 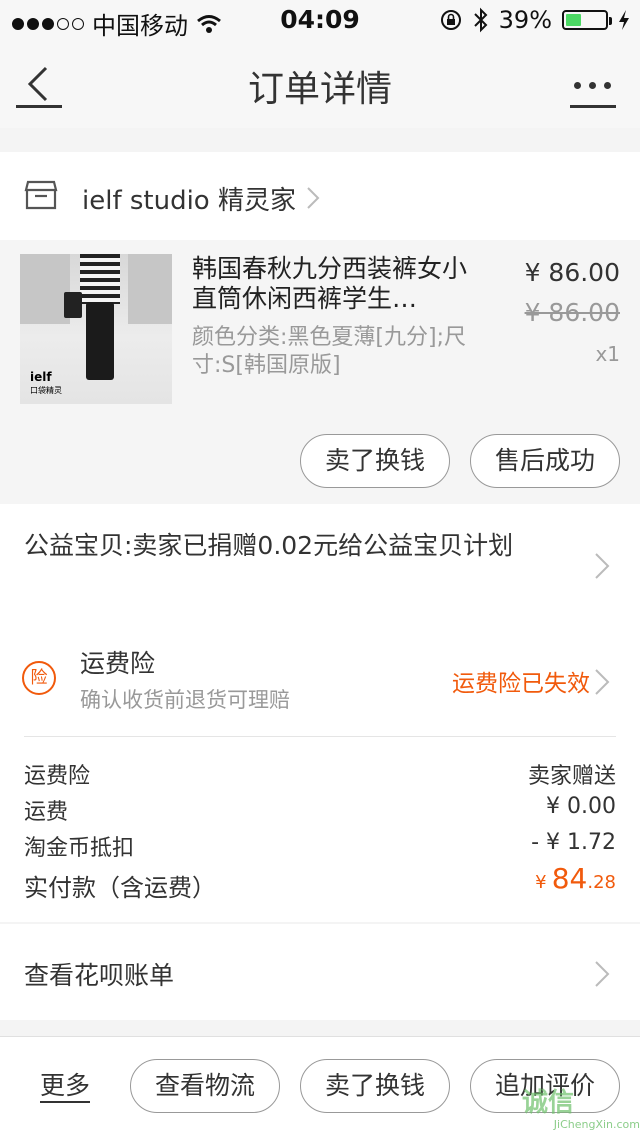 I want to click on view-logistics-button: 查看物流, so click(x=205, y=1086).